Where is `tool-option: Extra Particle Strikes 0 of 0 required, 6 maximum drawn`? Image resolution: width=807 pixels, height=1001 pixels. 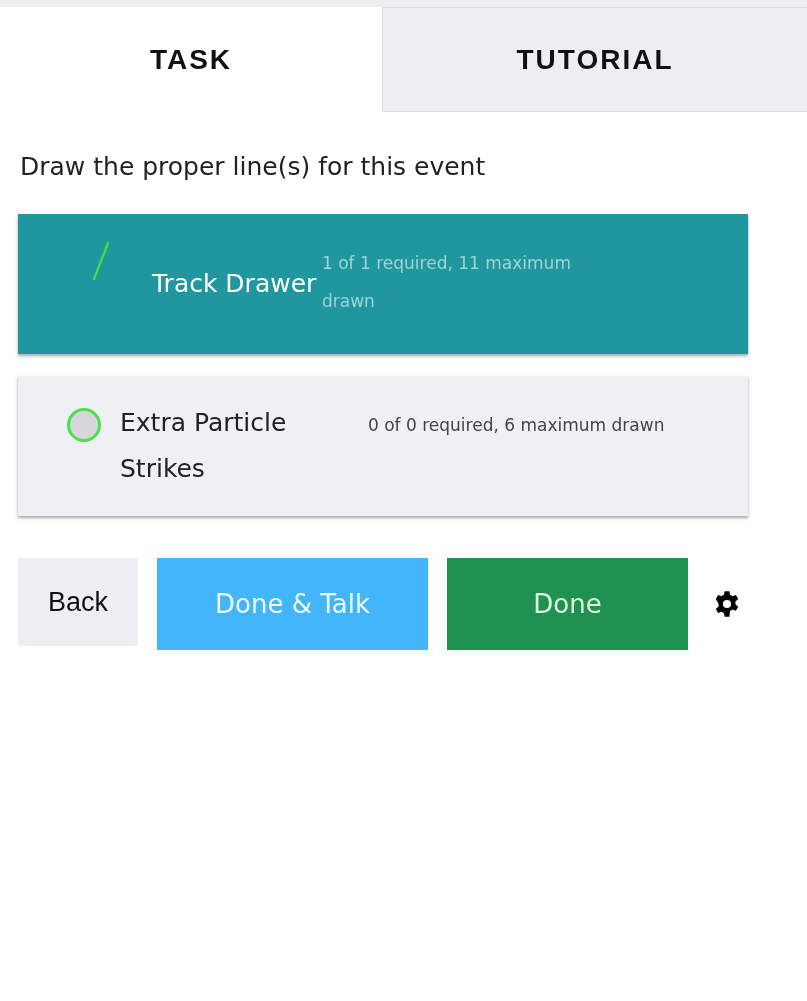
tool-option: Extra Particle Strikes 0 of 0 required, 6 maximum drawn is located at coordinates (383, 446).